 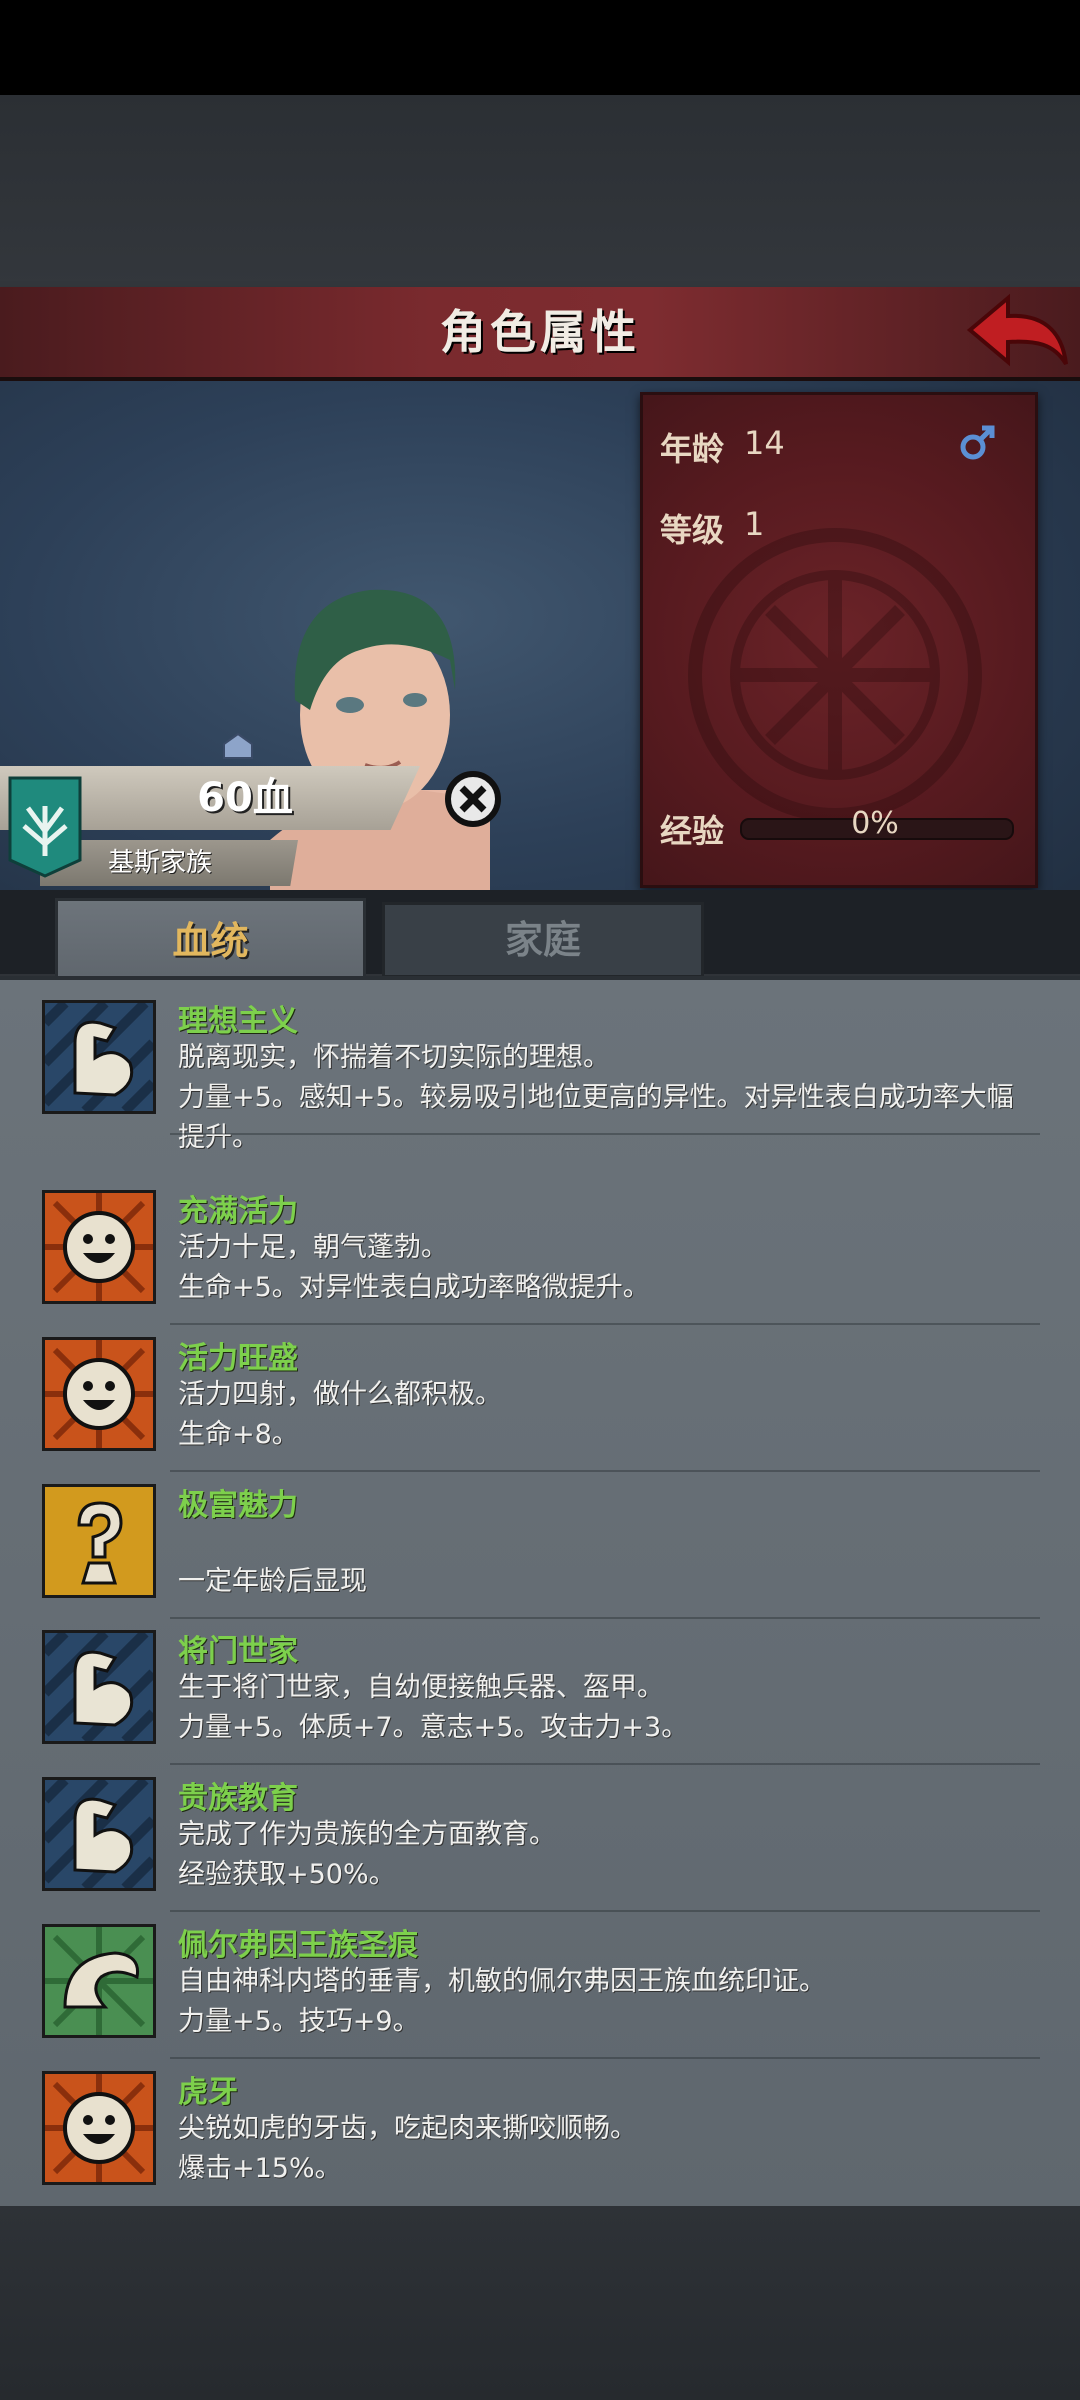 What do you see at coordinates (99, 1541) in the screenshot?
I see `question-icon` at bounding box center [99, 1541].